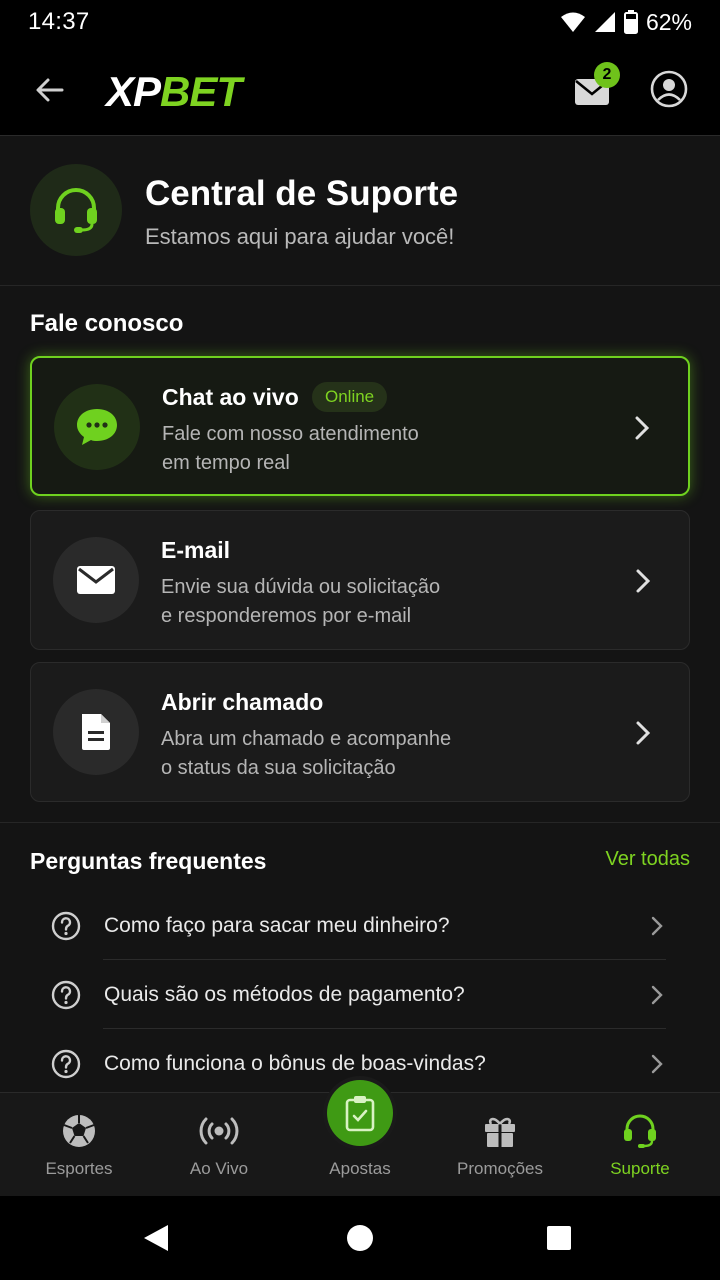 The height and width of the screenshot is (1280, 720). I want to click on headset-icon, so click(640, 1131).